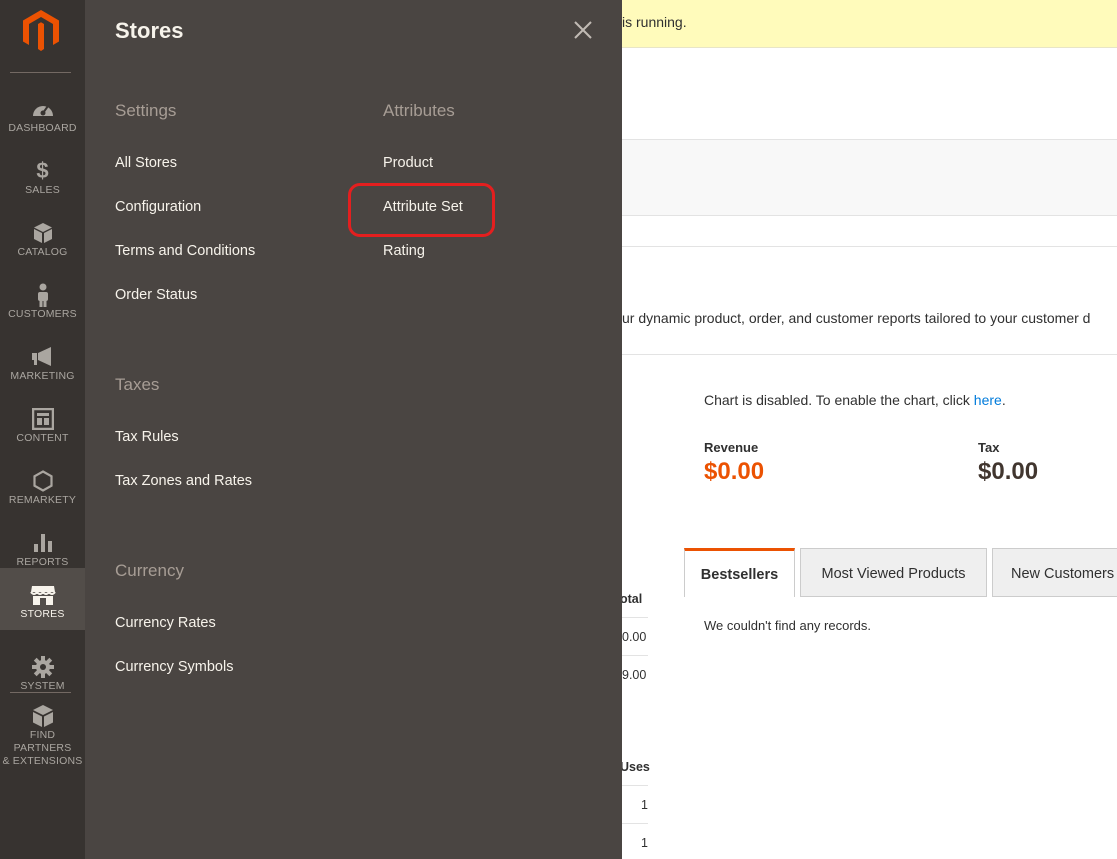  Describe the element at coordinates (156, 295) in the screenshot. I see `menu-item-order-status: Order Status` at that location.